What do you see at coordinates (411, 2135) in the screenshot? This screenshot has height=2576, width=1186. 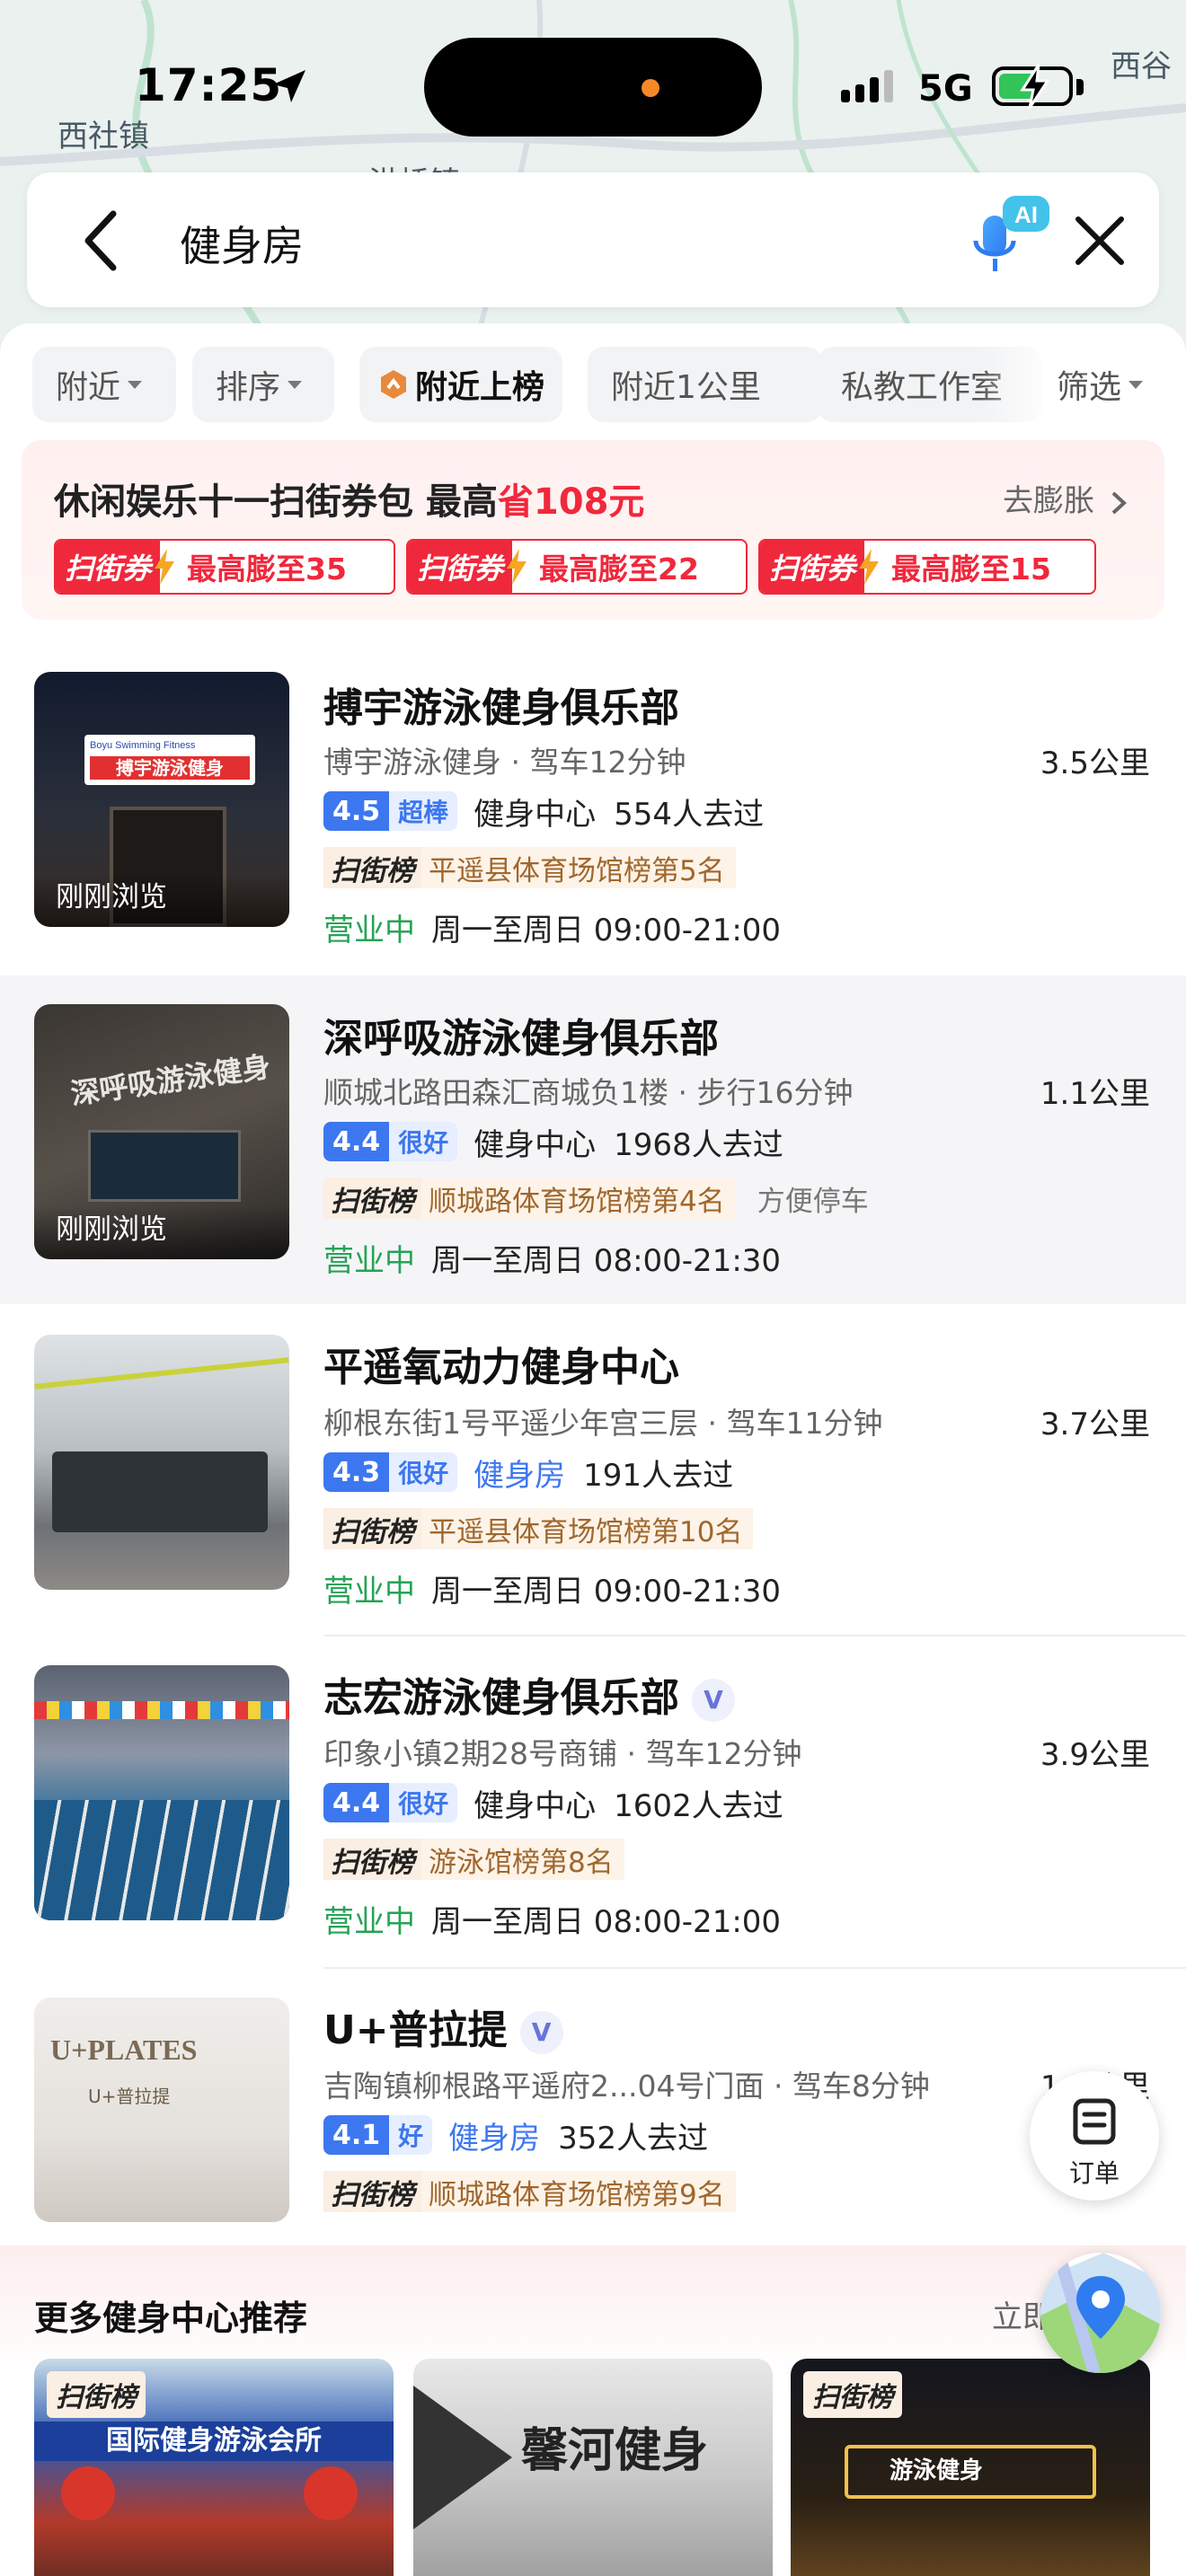 I see `rating-label: 好` at bounding box center [411, 2135].